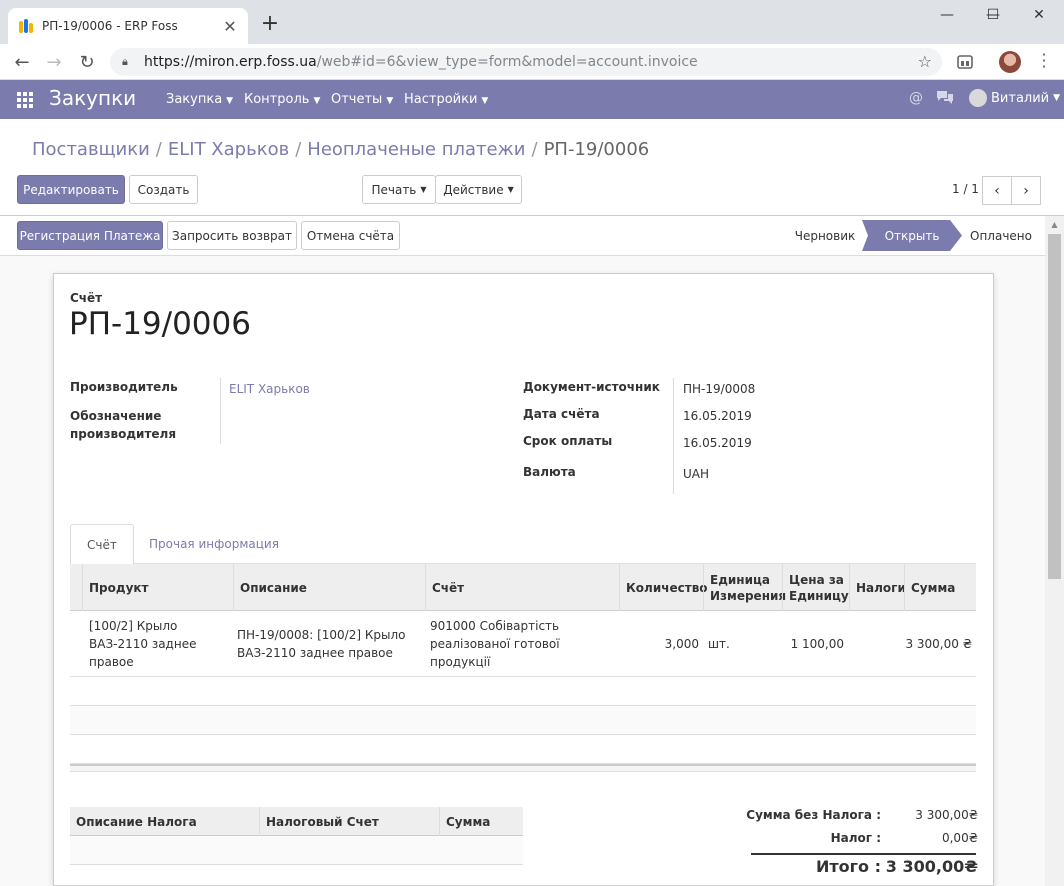  What do you see at coordinates (744, 587) in the screenshot?
I see `col-uom: Единица Измерения` at bounding box center [744, 587].